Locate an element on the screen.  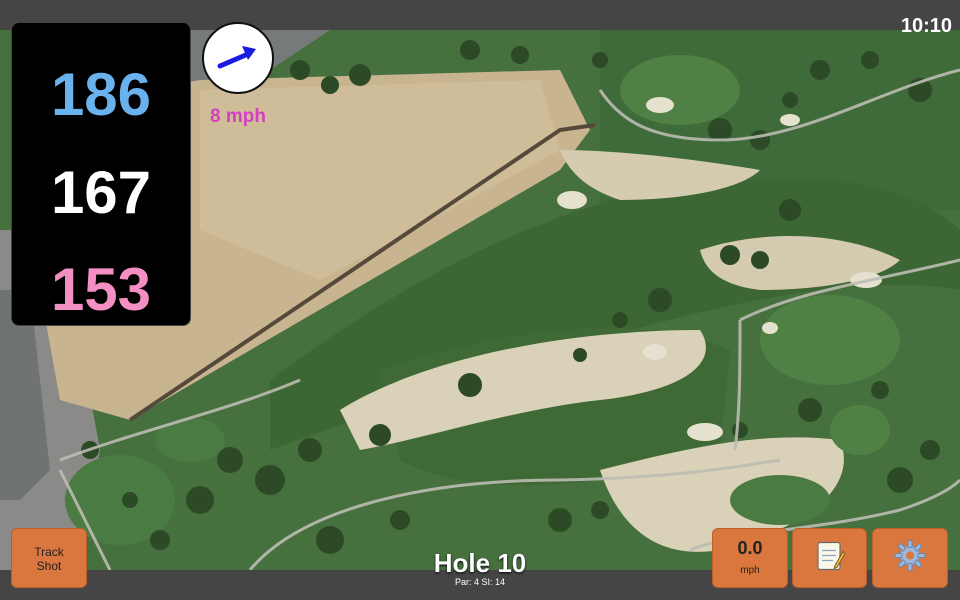
wind-arrow-icon is located at coordinates (236, 57).